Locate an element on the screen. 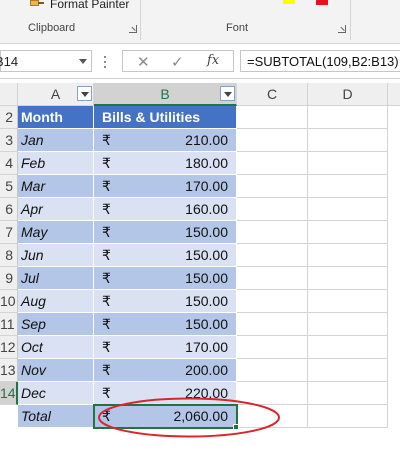 The width and height of the screenshot is (400, 450). format-painter-button: Format Painter is located at coordinates (79, 5).